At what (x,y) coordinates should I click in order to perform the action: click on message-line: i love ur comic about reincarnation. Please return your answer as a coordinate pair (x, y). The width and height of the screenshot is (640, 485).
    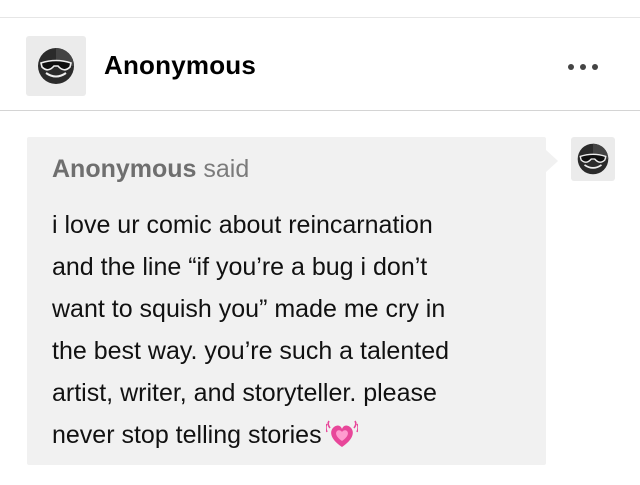
    Looking at the image, I should click on (242, 225).